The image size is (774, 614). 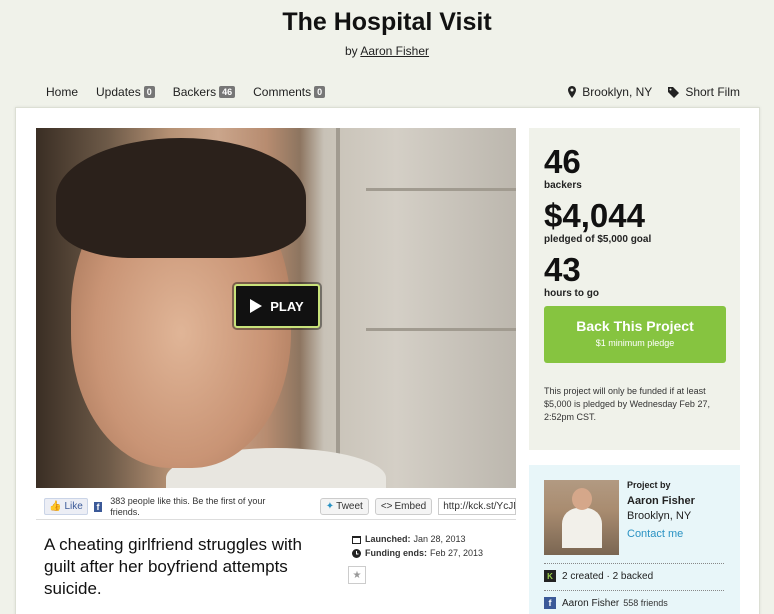 What do you see at coordinates (386, 506) in the screenshot?
I see `code-icon: <>` at bounding box center [386, 506].